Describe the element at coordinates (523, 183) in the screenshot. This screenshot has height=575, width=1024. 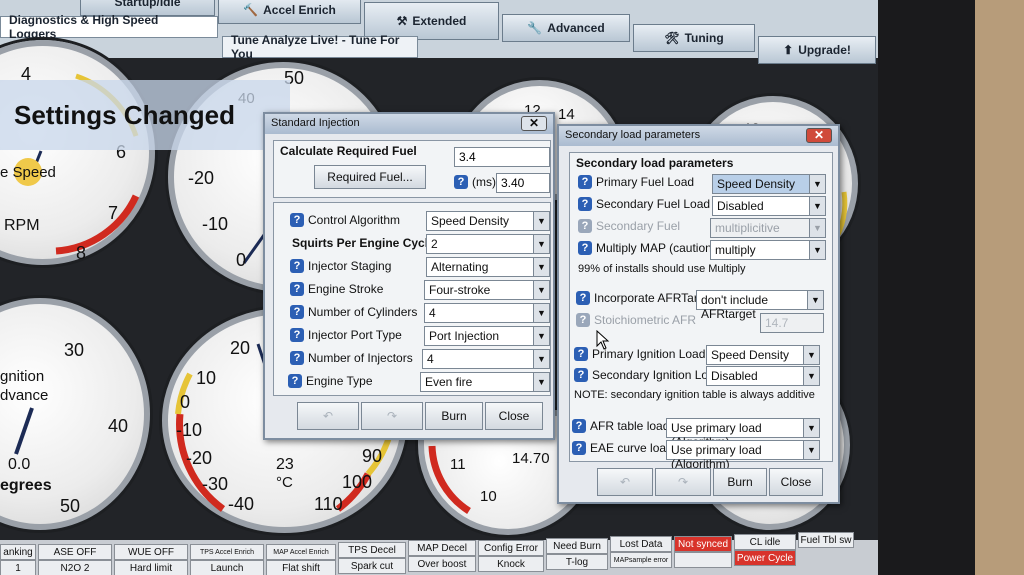
I see `ms-input: 3.40` at that location.